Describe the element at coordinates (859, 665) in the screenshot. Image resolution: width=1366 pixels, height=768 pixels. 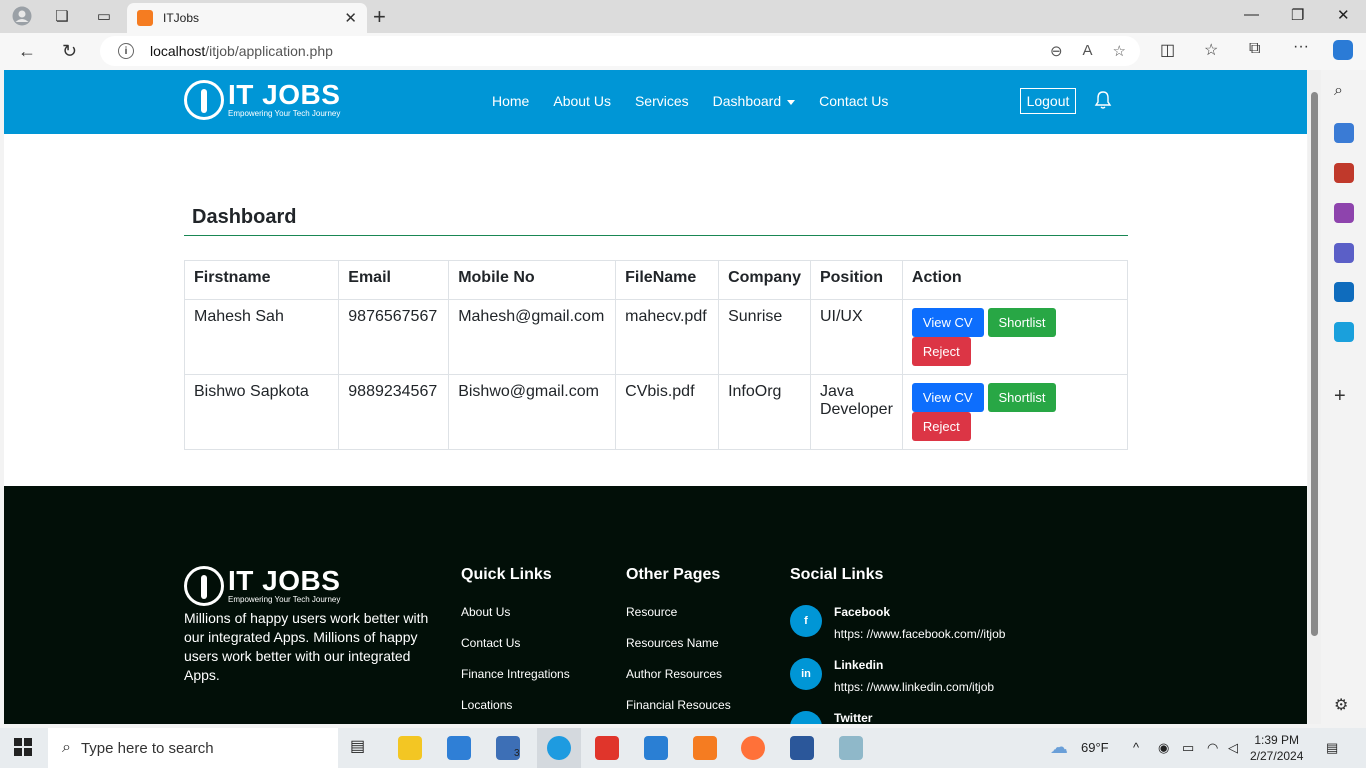
I see `social-name: Linkedin` at that location.